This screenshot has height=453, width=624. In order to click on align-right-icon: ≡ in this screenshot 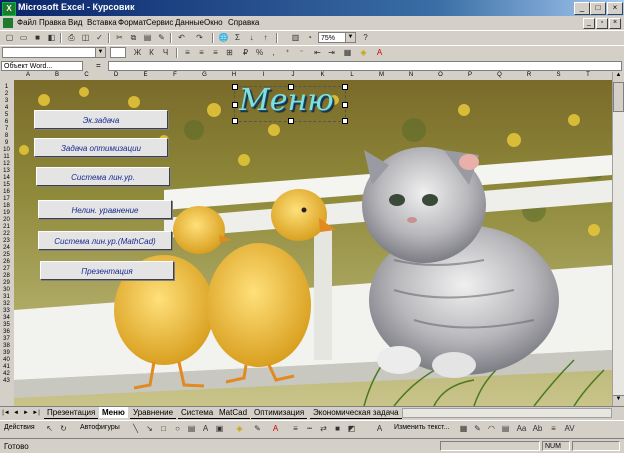, I will do `click(215, 52)`.